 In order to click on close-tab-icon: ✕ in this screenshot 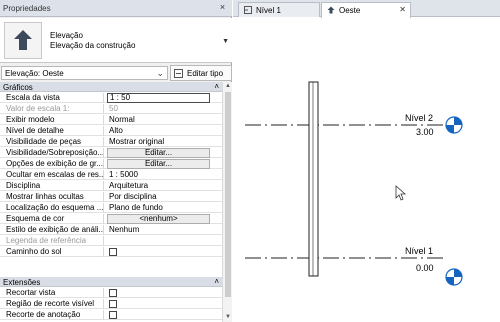, I will do `click(402, 9)`.